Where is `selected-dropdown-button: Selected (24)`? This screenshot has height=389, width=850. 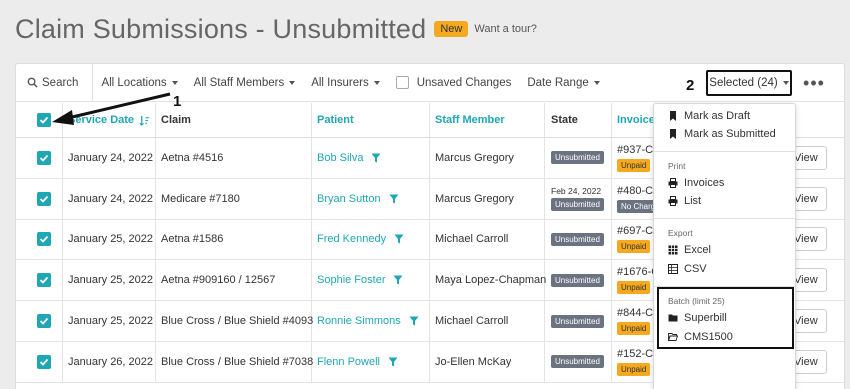 selected-dropdown-button: Selected (24) is located at coordinates (749, 83).